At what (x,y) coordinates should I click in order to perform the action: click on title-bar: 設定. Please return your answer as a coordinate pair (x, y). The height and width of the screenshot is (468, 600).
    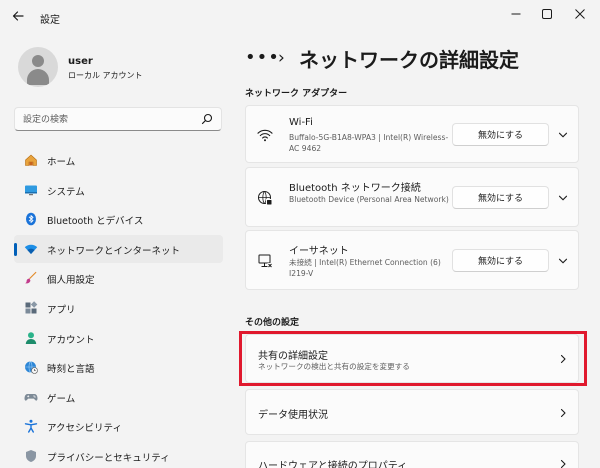
    Looking at the image, I should click on (300, 17).